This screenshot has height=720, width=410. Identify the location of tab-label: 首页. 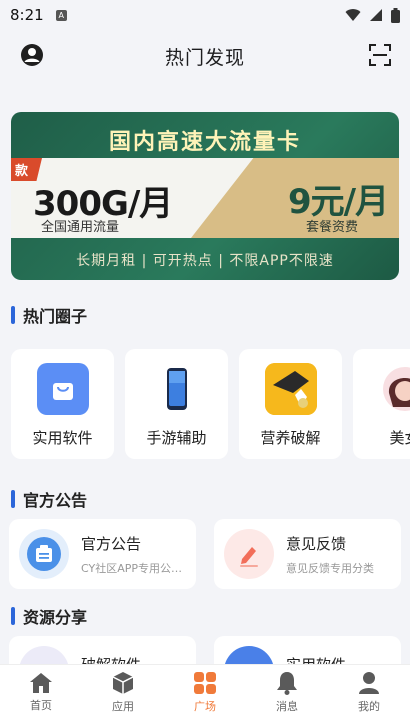
(41, 705).